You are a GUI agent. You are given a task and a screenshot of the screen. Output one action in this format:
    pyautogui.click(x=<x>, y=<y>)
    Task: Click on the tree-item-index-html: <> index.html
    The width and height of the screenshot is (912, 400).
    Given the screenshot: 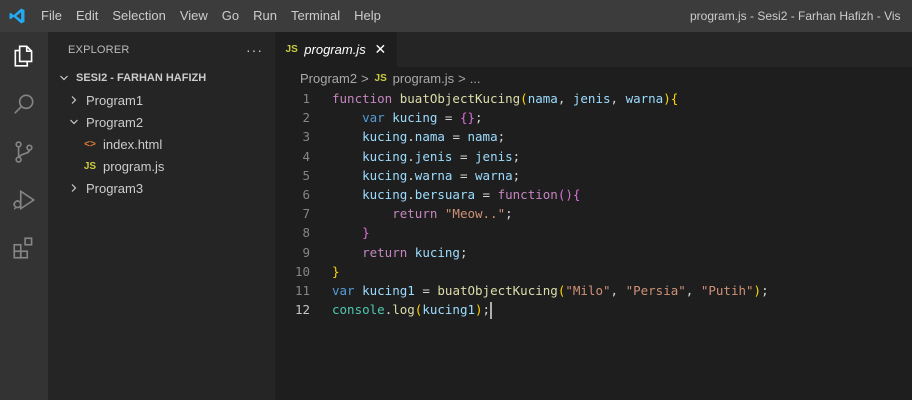 What is the action you would take?
    pyautogui.click(x=161, y=144)
    